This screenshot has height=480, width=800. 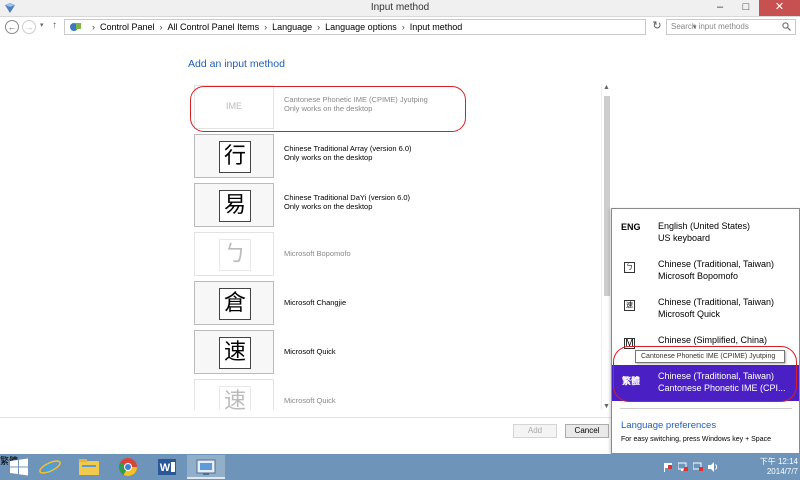 I want to click on ime-glyph-tile: IME, so click(x=234, y=107).